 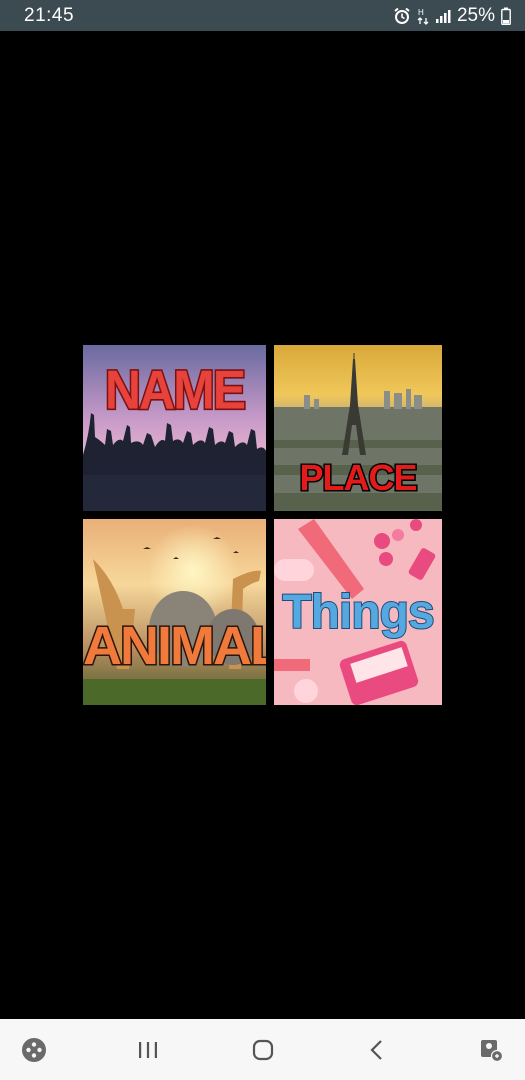 I want to click on battery-icon, so click(x=506, y=16).